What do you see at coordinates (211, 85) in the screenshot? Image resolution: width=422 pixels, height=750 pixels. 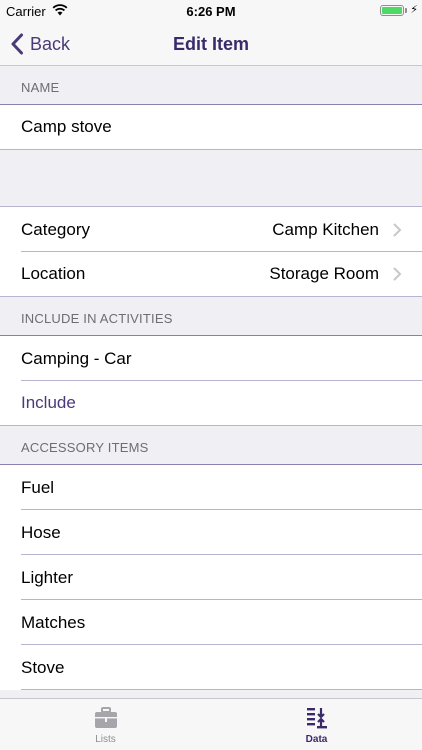 I see `section-header-name: NAME` at bounding box center [211, 85].